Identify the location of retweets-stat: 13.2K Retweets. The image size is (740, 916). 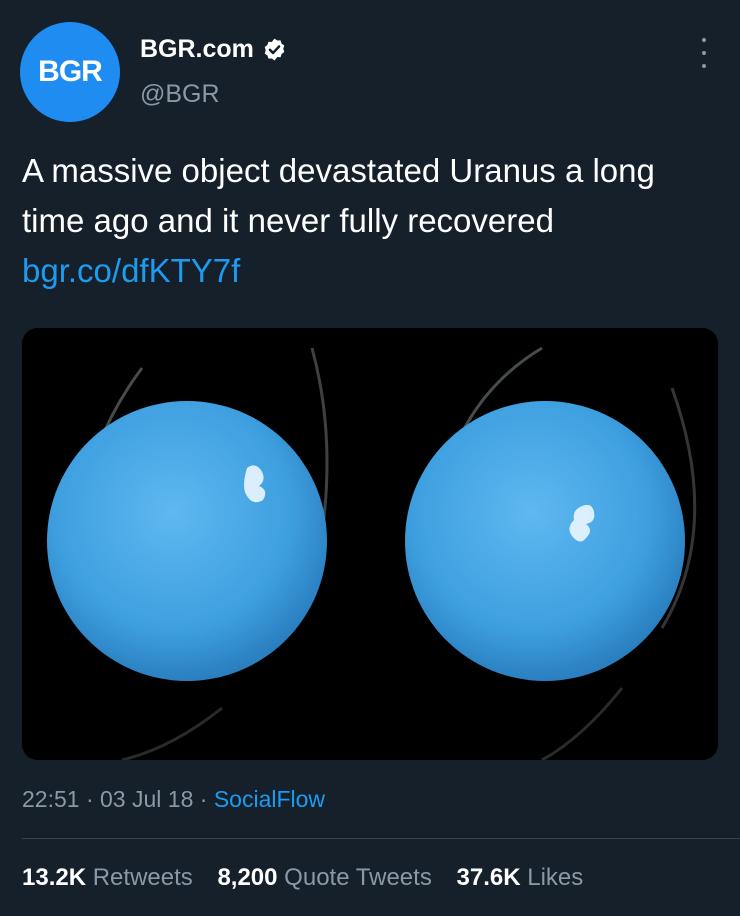
(107, 878).